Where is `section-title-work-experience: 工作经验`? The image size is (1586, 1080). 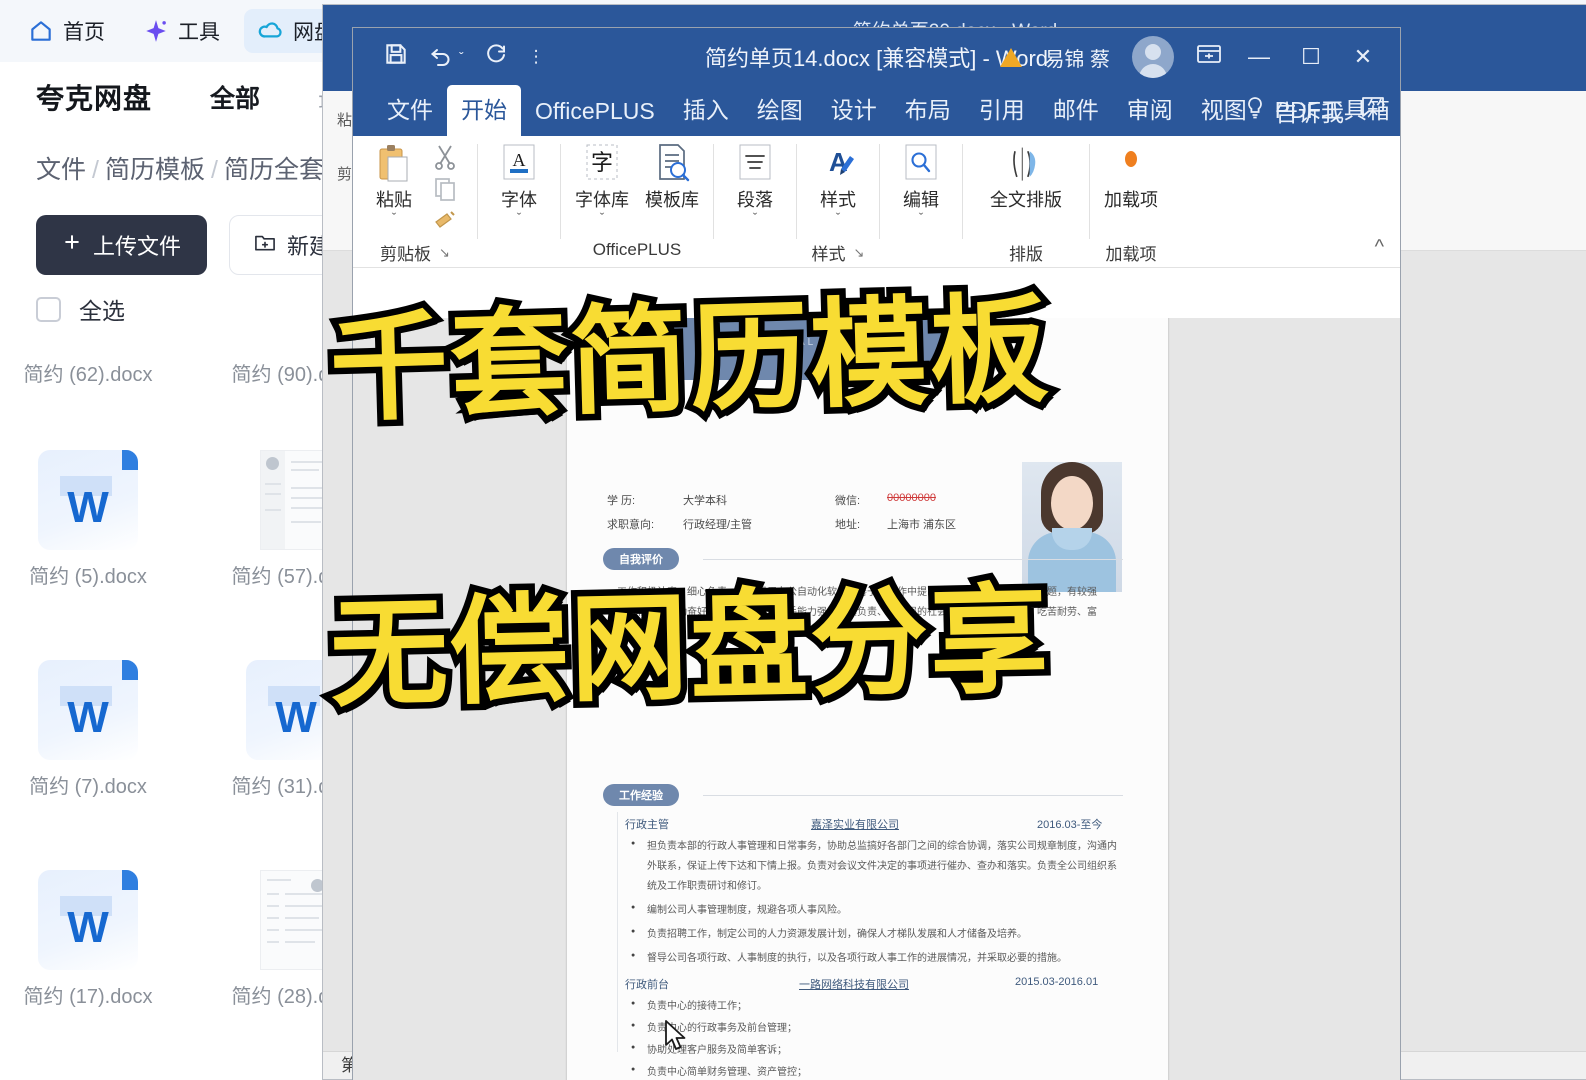 section-title-work-experience: 工作经验 is located at coordinates (641, 795).